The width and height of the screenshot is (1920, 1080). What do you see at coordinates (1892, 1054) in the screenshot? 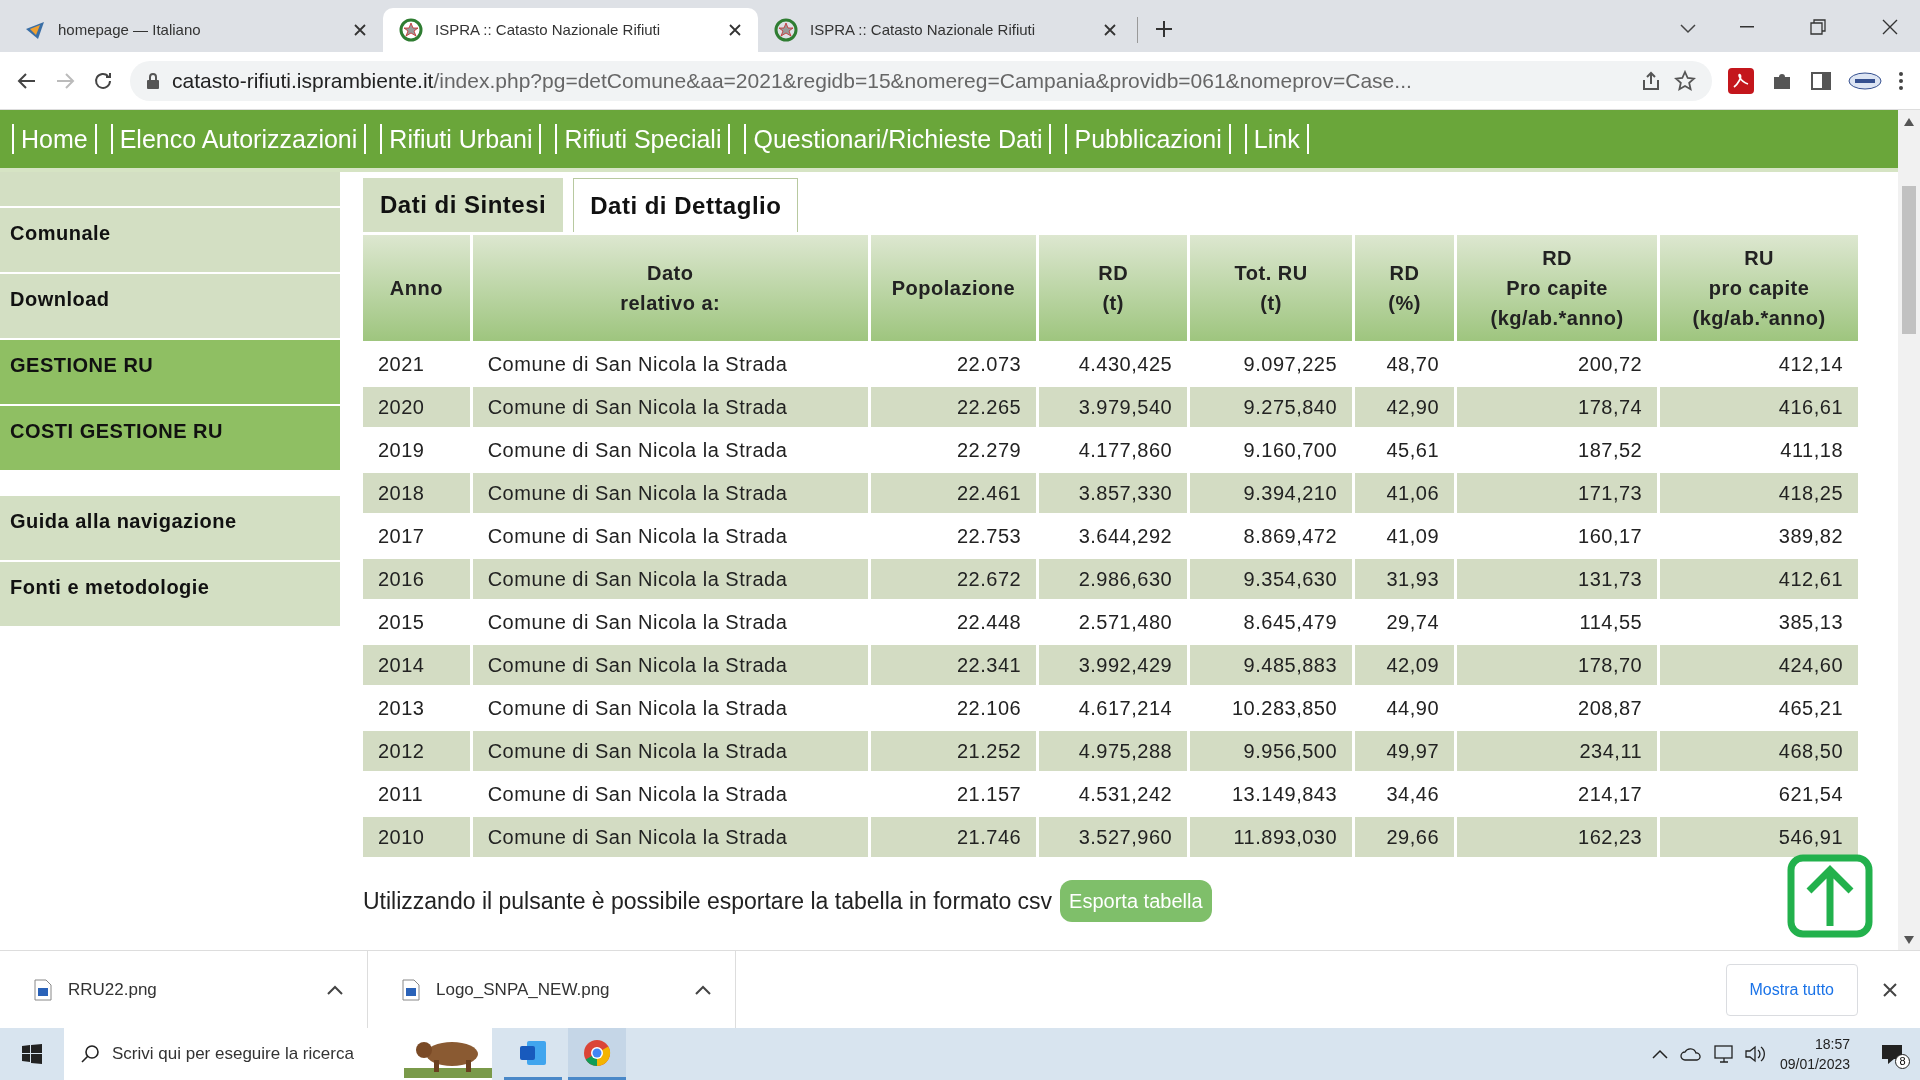
I see `notification-icon` at bounding box center [1892, 1054].